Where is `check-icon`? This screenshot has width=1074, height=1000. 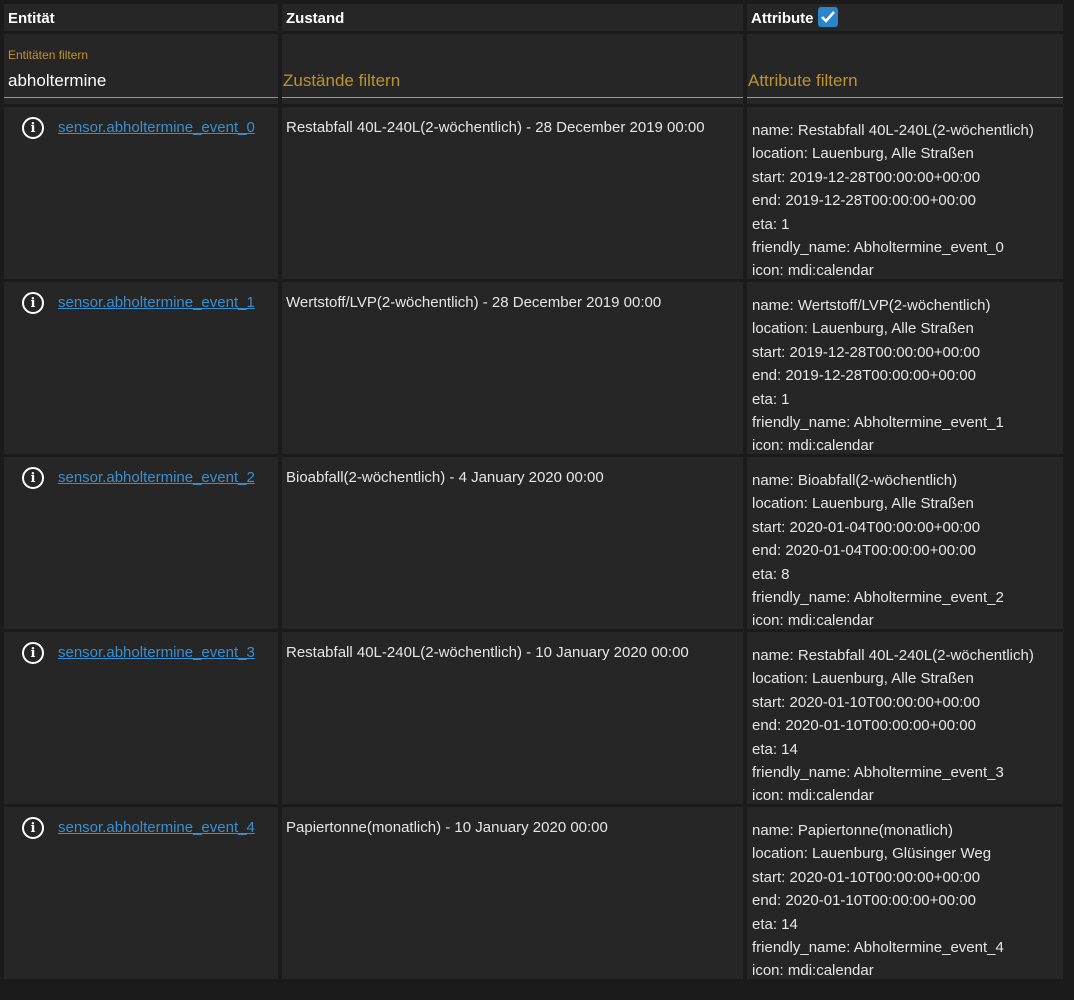
check-icon is located at coordinates (827, 17).